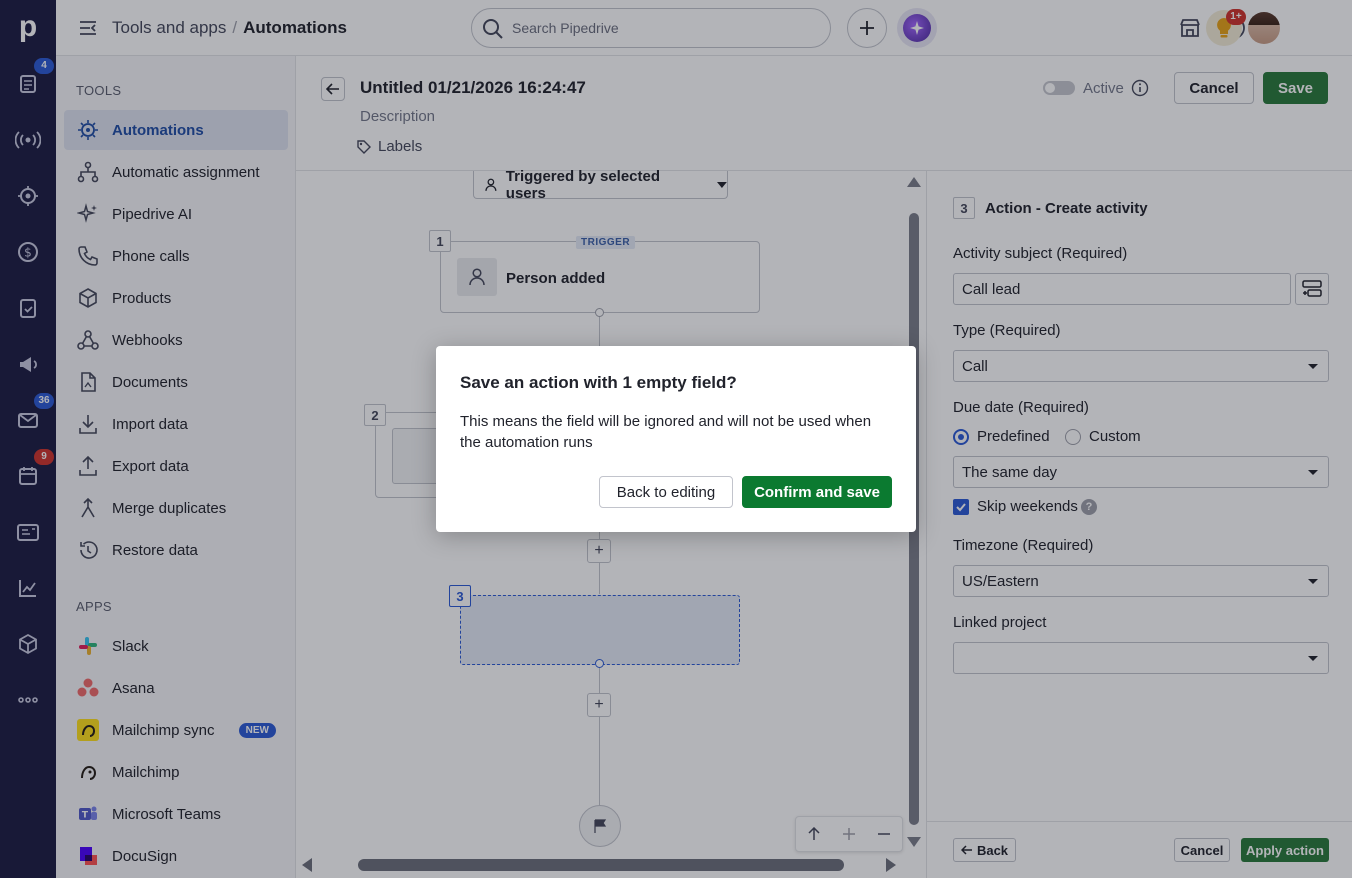  What do you see at coordinates (817, 492) in the screenshot?
I see `confirm-and-save-button: Confirm and save` at bounding box center [817, 492].